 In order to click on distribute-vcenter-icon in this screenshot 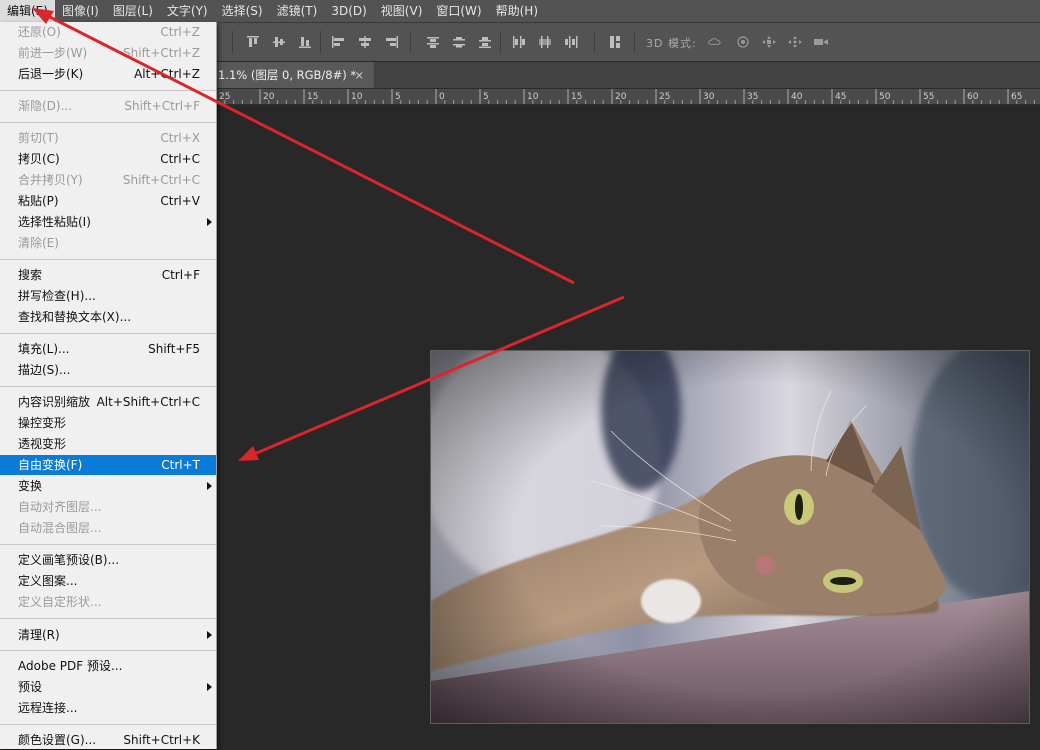, I will do `click(459, 42)`.